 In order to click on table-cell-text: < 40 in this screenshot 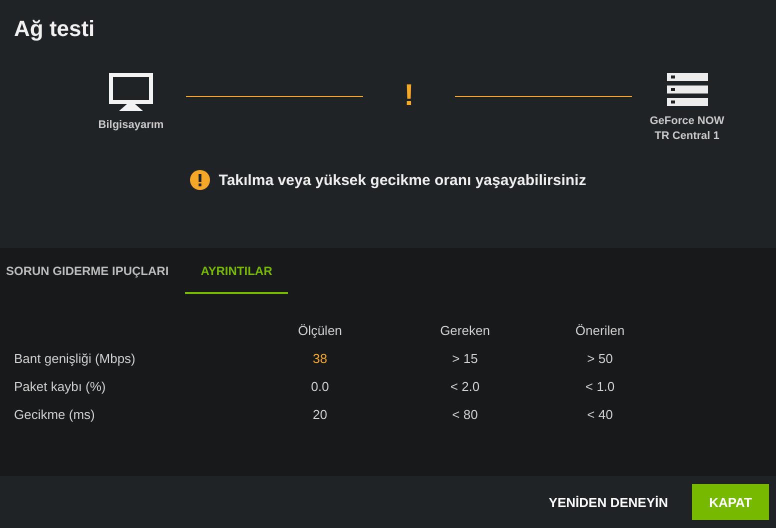, I will do `click(600, 414)`.